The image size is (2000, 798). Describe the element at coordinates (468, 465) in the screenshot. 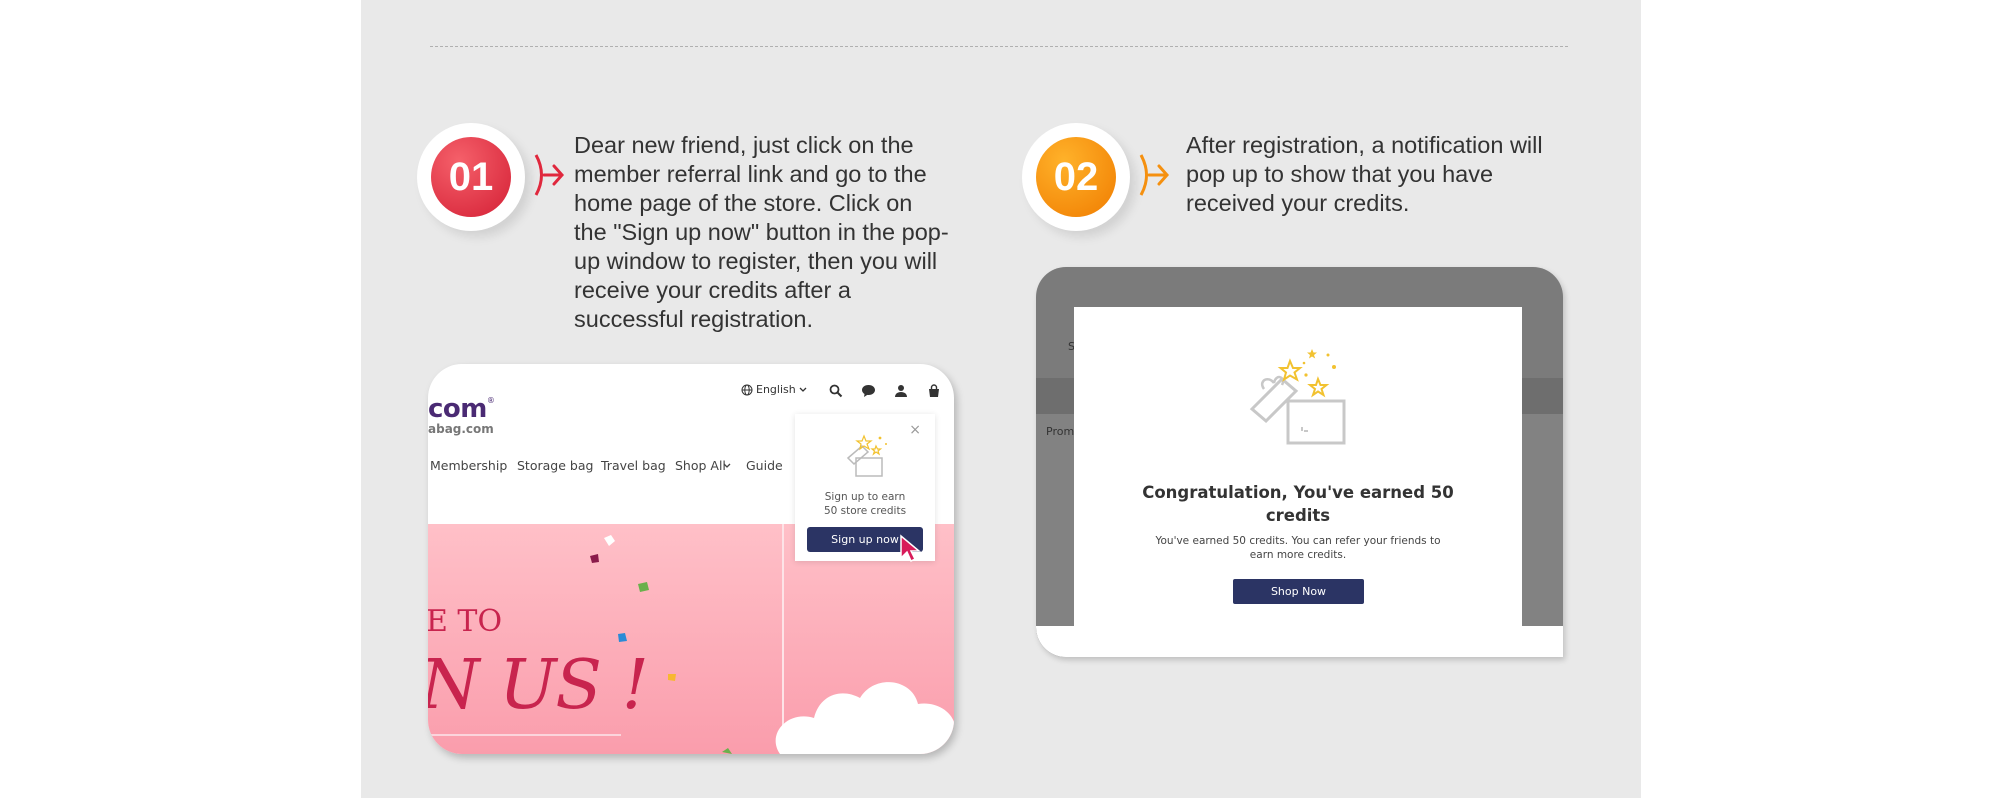

I see `nav-item-membership: Membership` at that location.